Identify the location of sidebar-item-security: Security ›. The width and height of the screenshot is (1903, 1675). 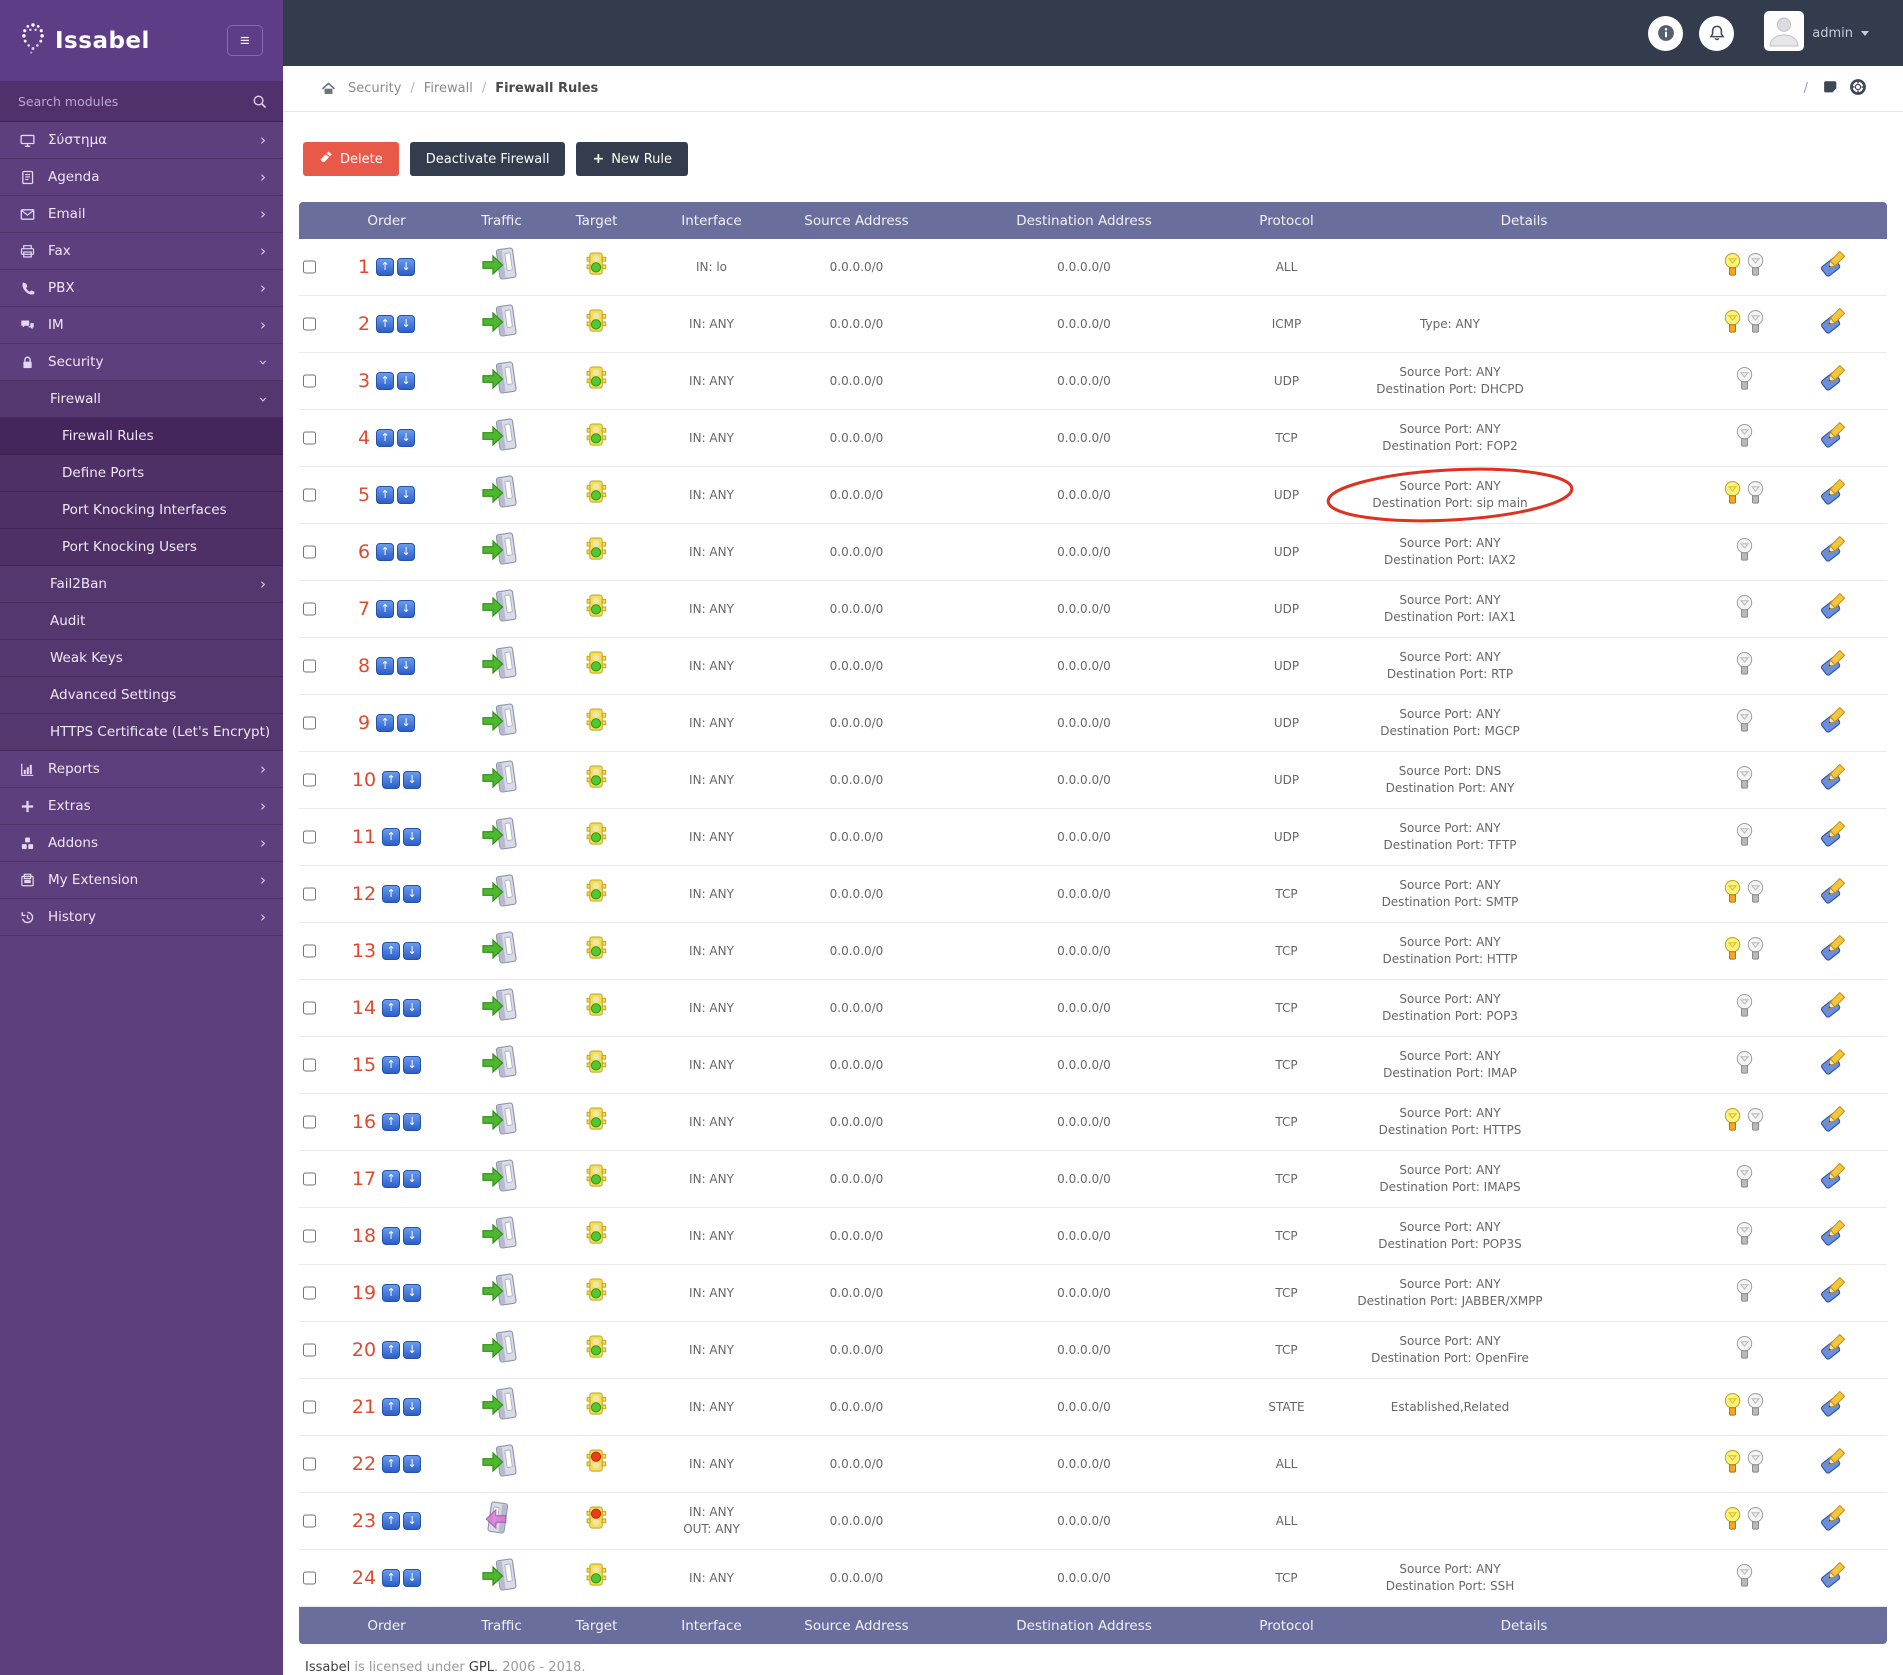
(141, 362).